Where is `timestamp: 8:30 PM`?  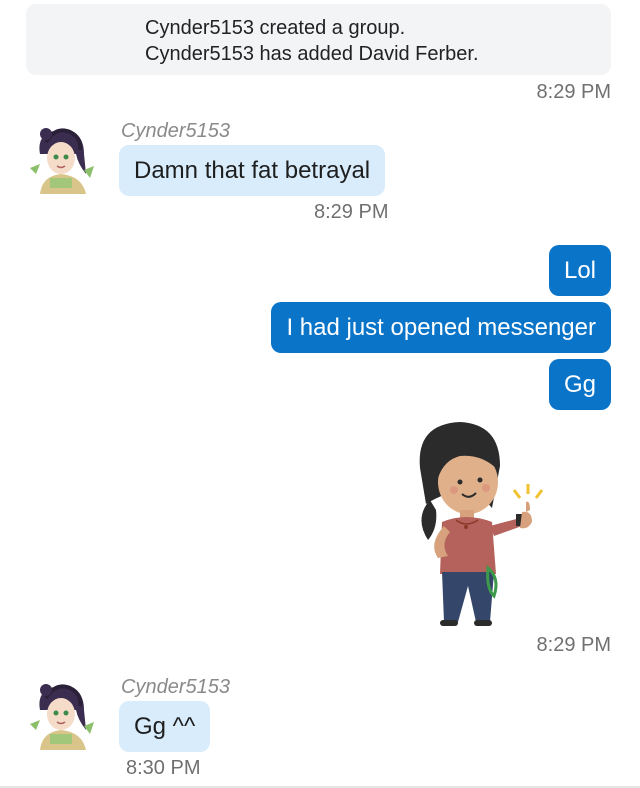 timestamp: 8:30 PM is located at coordinates (163, 768).